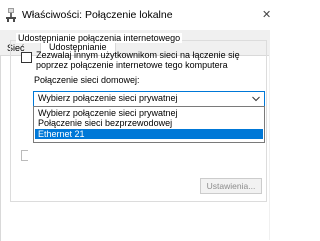  I want to click on dropdown-option-ethernet-21: Ethernet 21, so click(149, 134).